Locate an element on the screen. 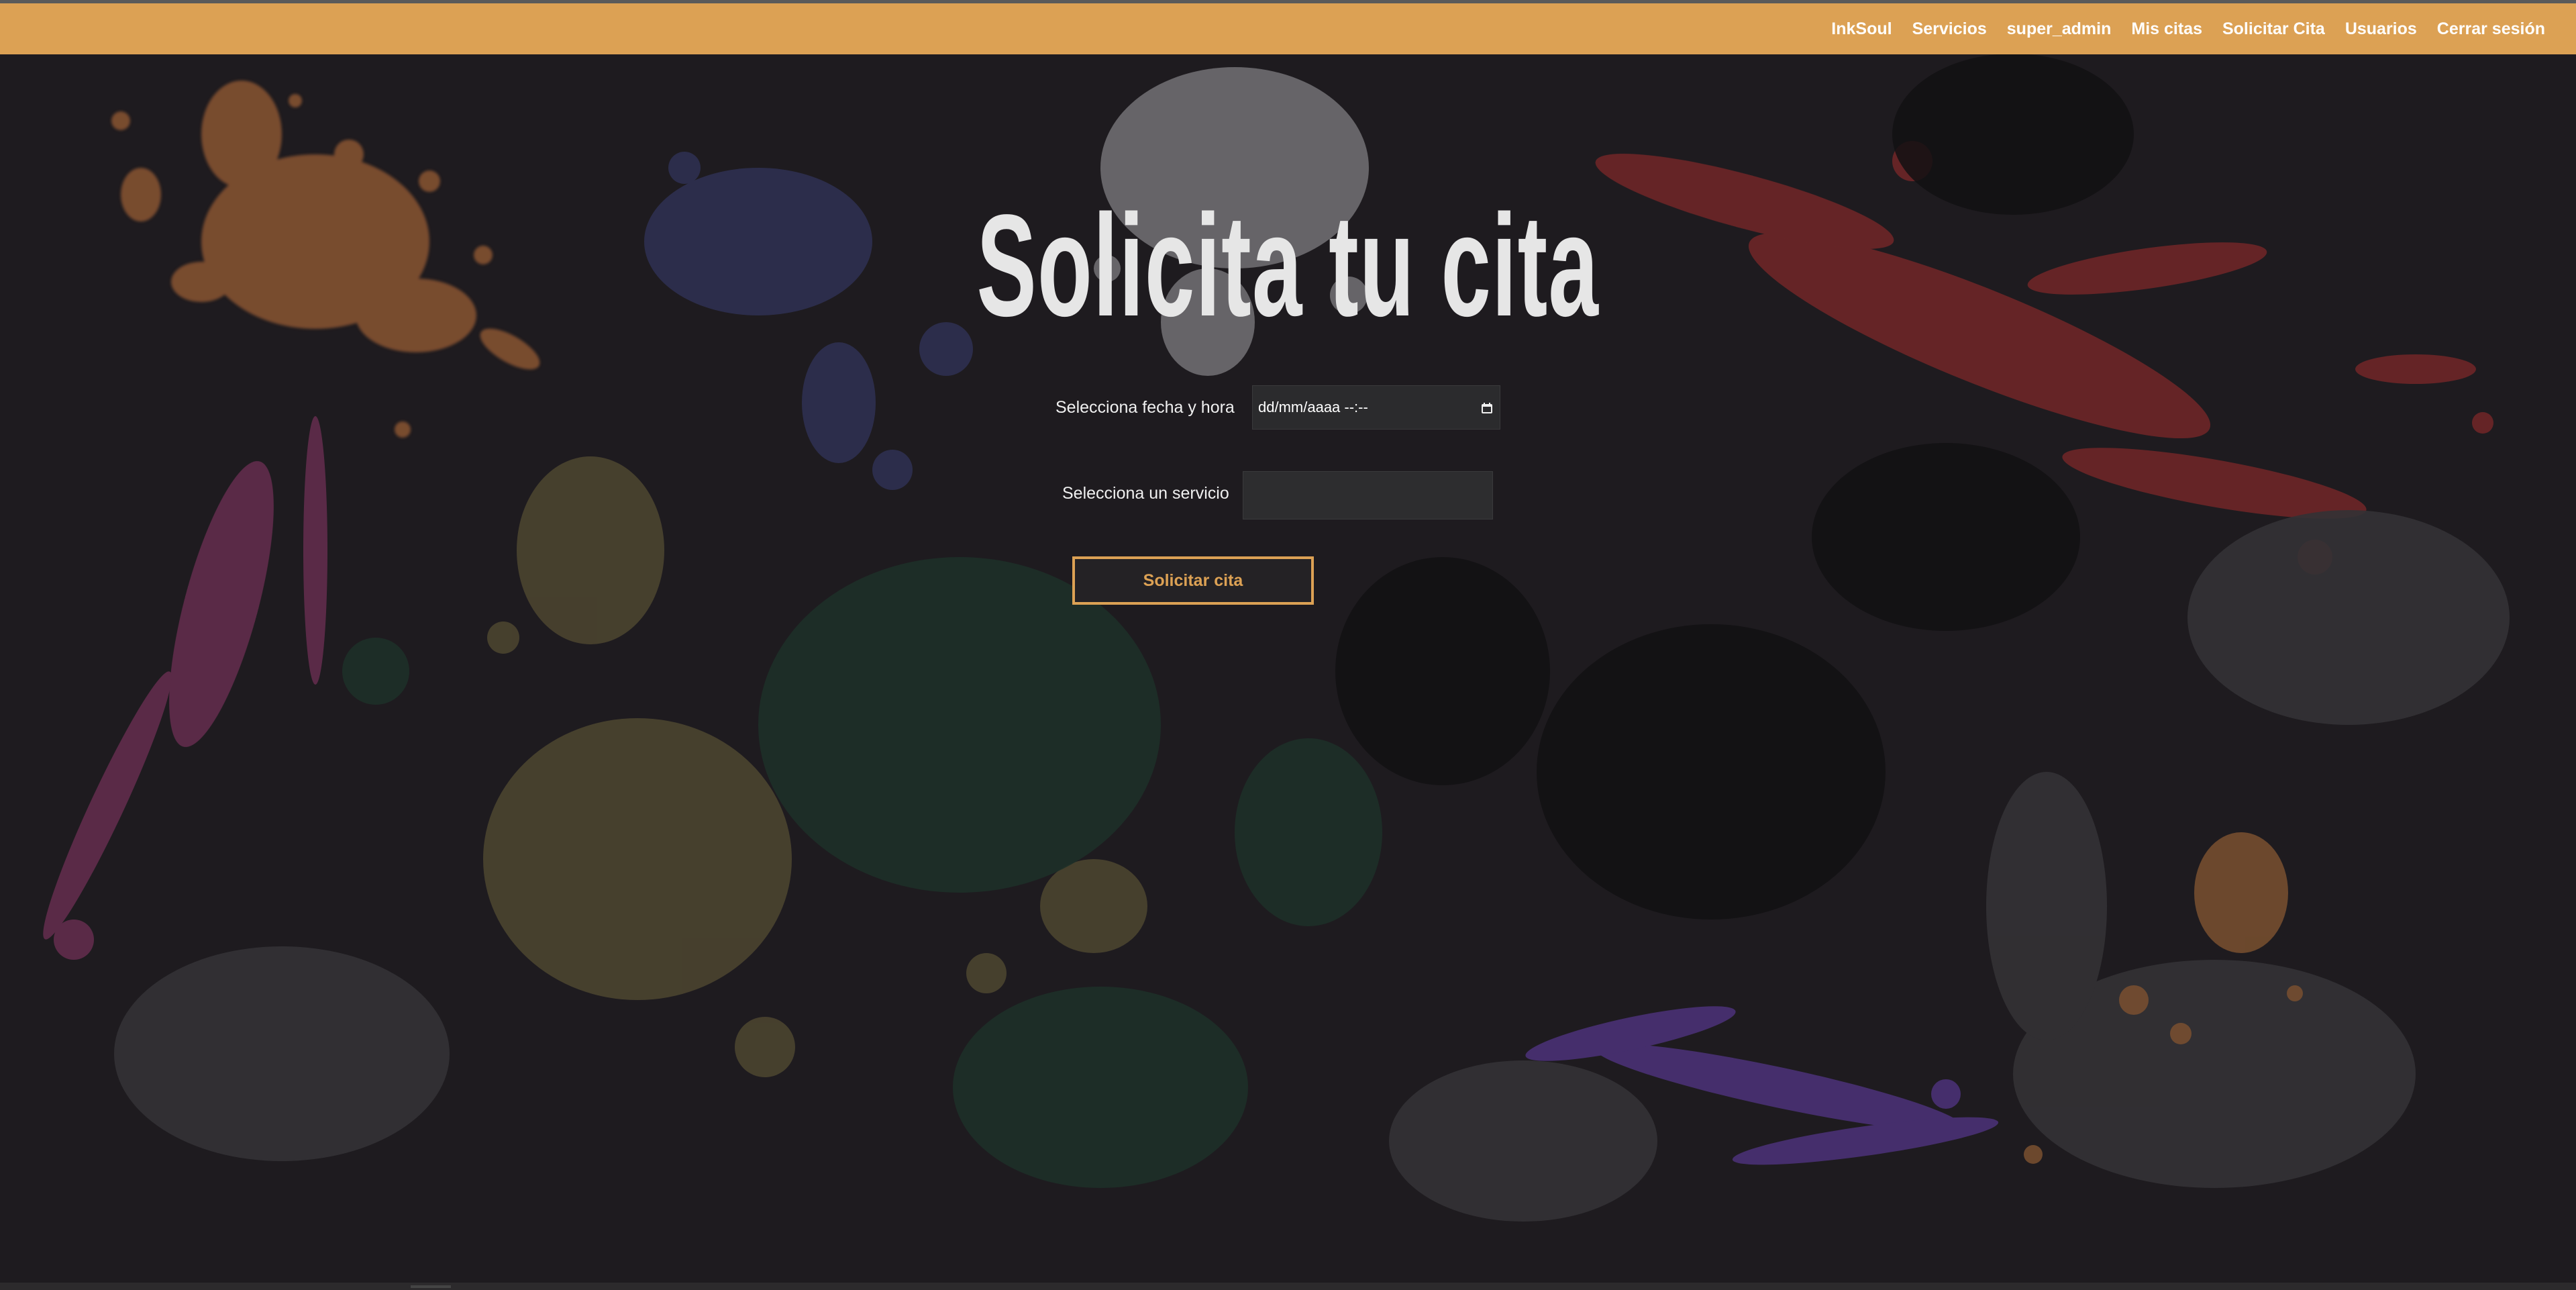 The width and height of the screenshot is (2576, 1290). page-title: Solicita tu cita is located at coordinates (1288, 265).